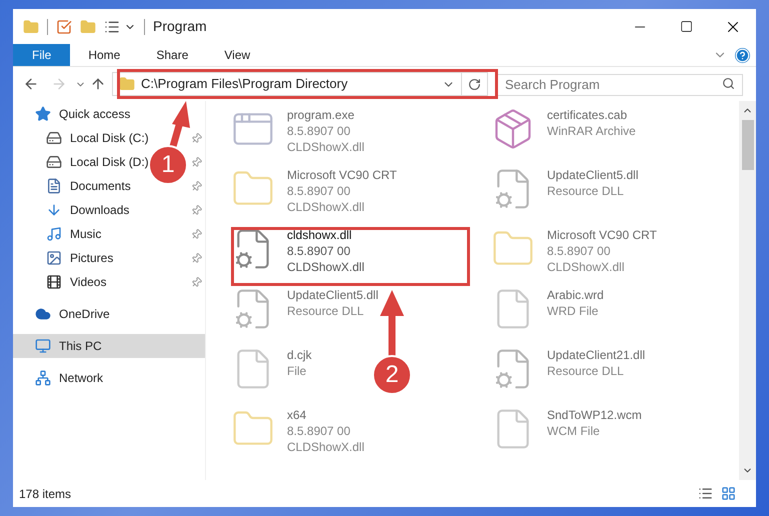 This screenshot has height=516, width=769. I want to click on file-name: cldshowx.dll, so click(320, 235).